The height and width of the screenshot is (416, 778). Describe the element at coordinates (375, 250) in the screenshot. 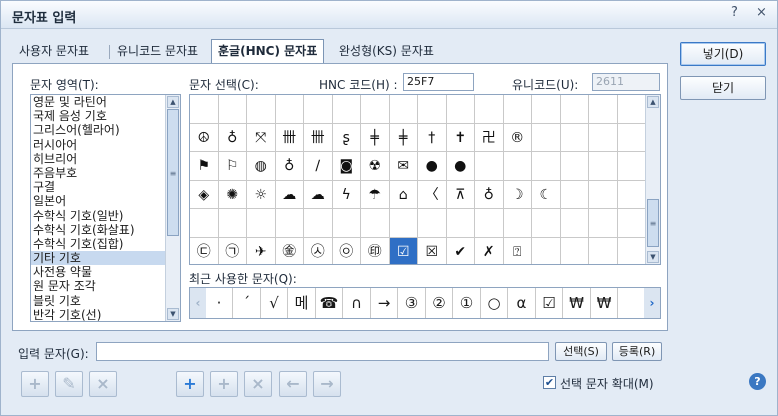

I see `char-cell: ㊞` at that location.